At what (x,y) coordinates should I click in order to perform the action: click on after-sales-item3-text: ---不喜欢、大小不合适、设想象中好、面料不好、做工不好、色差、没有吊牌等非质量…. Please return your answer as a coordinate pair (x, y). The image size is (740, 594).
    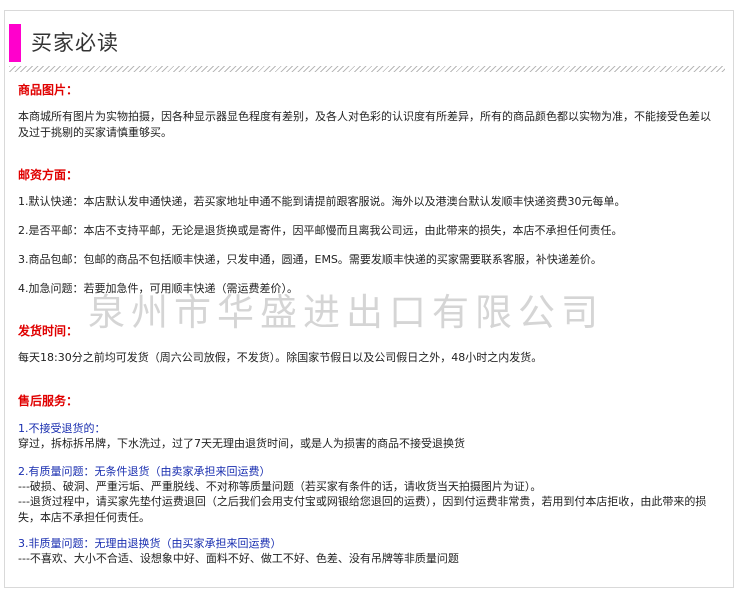
    Looking at the image, I should click on (238, 558).